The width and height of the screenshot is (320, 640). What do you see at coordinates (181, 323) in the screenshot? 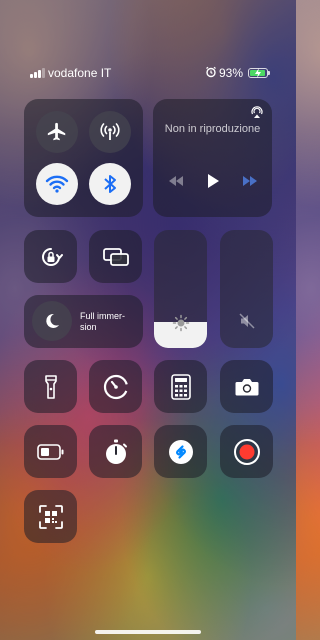
I see `sun-icon` at bounding box center [181, 323].